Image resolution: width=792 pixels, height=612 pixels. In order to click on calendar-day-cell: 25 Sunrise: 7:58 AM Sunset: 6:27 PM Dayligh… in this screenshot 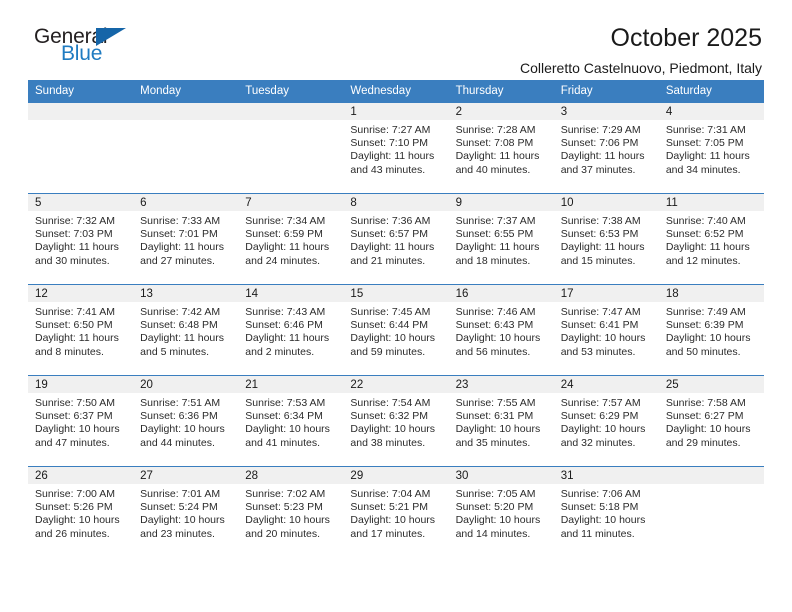, I will do `click(711, 421)`.